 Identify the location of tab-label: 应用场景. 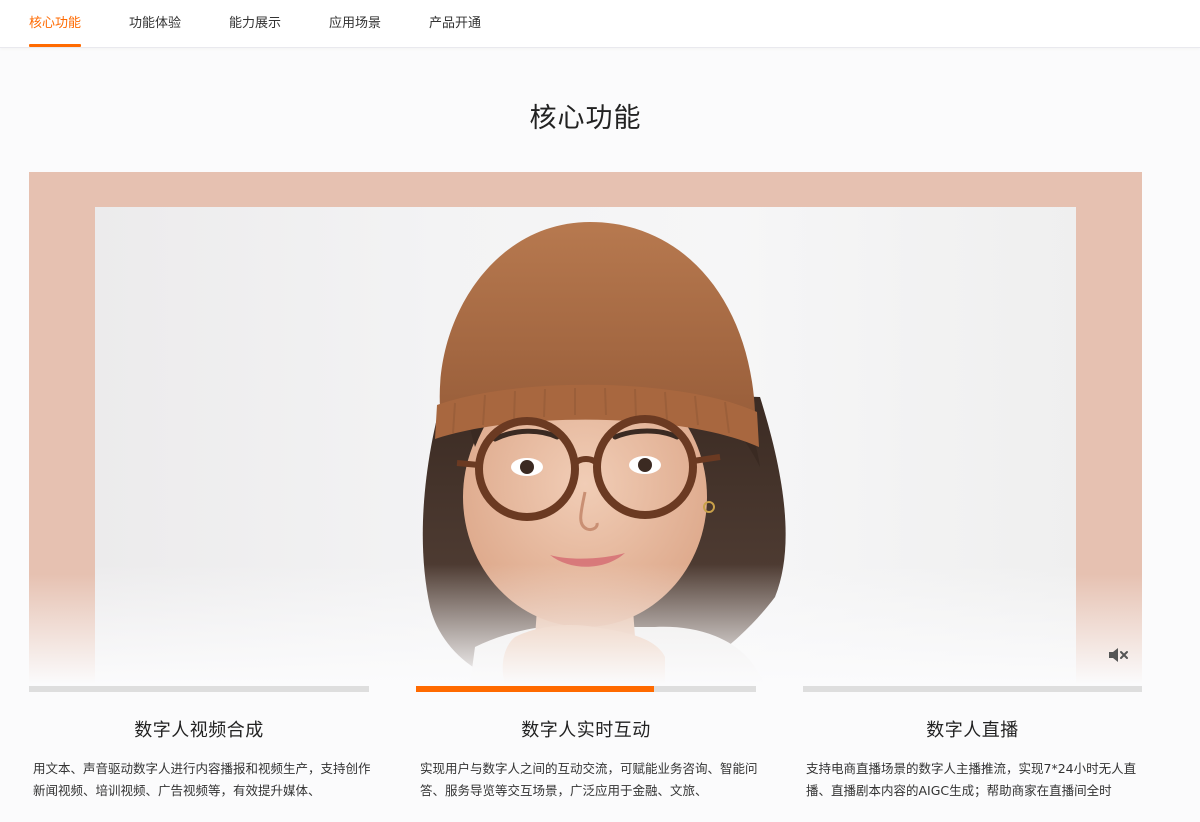
(355, 23).